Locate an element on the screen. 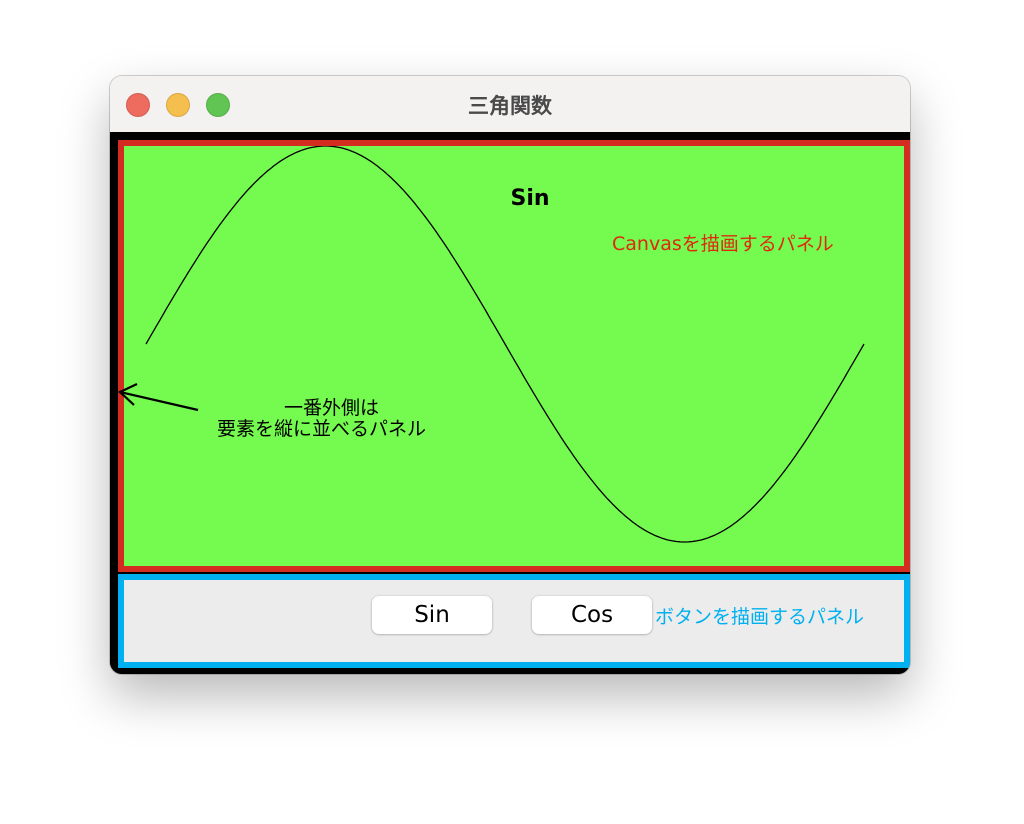 Image resolution: width=1024 pixels, height=824 pixels. title-bar: 三角関数 is located at coordinates (510, 104).